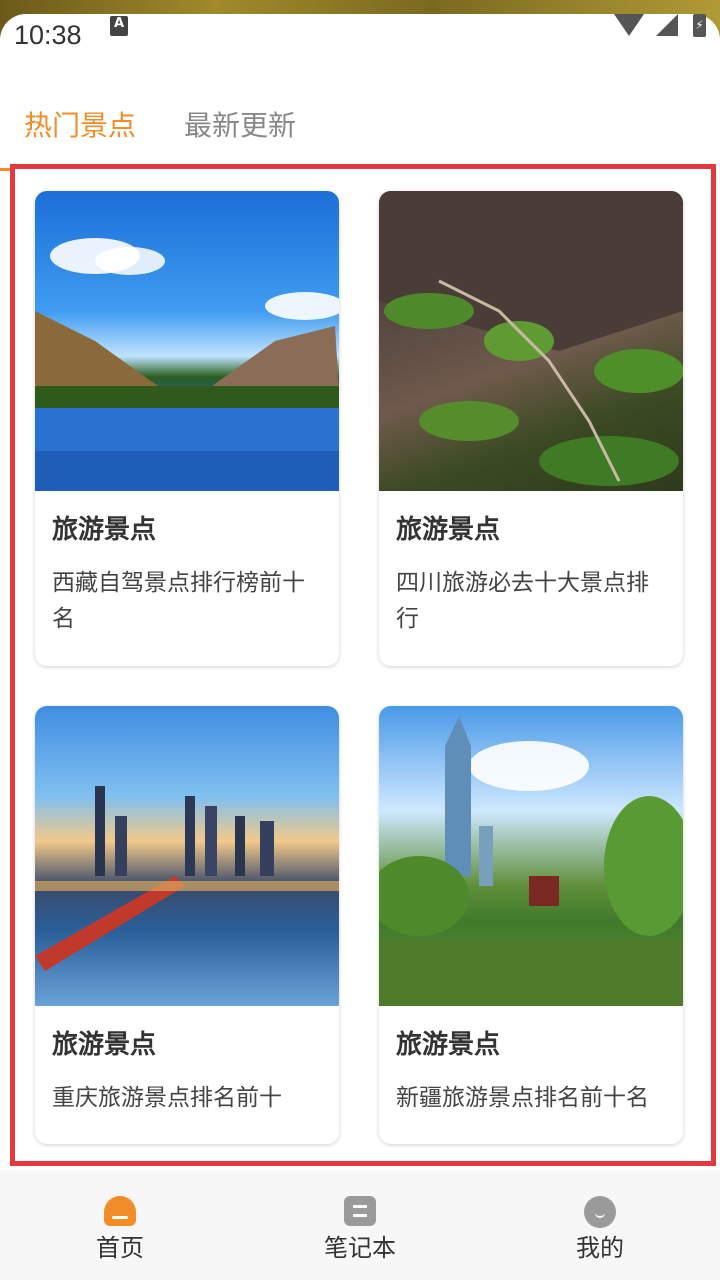 Image resolution: width=720 pixels, height=1280 pixels. Describe the element at coordinates (120, 1211) in the screenshot. I see `home-icon` at that location.